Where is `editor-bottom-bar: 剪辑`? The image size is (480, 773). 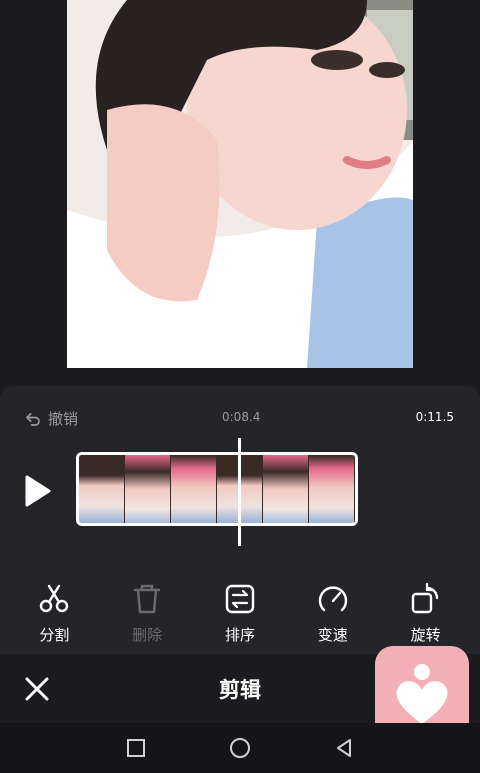
editor-bottom-bar: 剪辑 is located at coordinates (240, 693).